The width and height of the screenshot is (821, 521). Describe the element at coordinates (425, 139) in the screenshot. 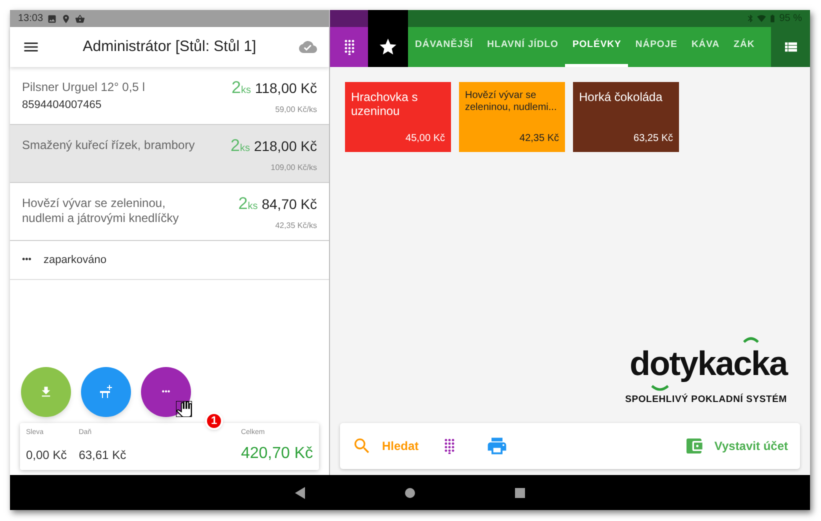

I see `product-price: 45,00 Kč` at that location.